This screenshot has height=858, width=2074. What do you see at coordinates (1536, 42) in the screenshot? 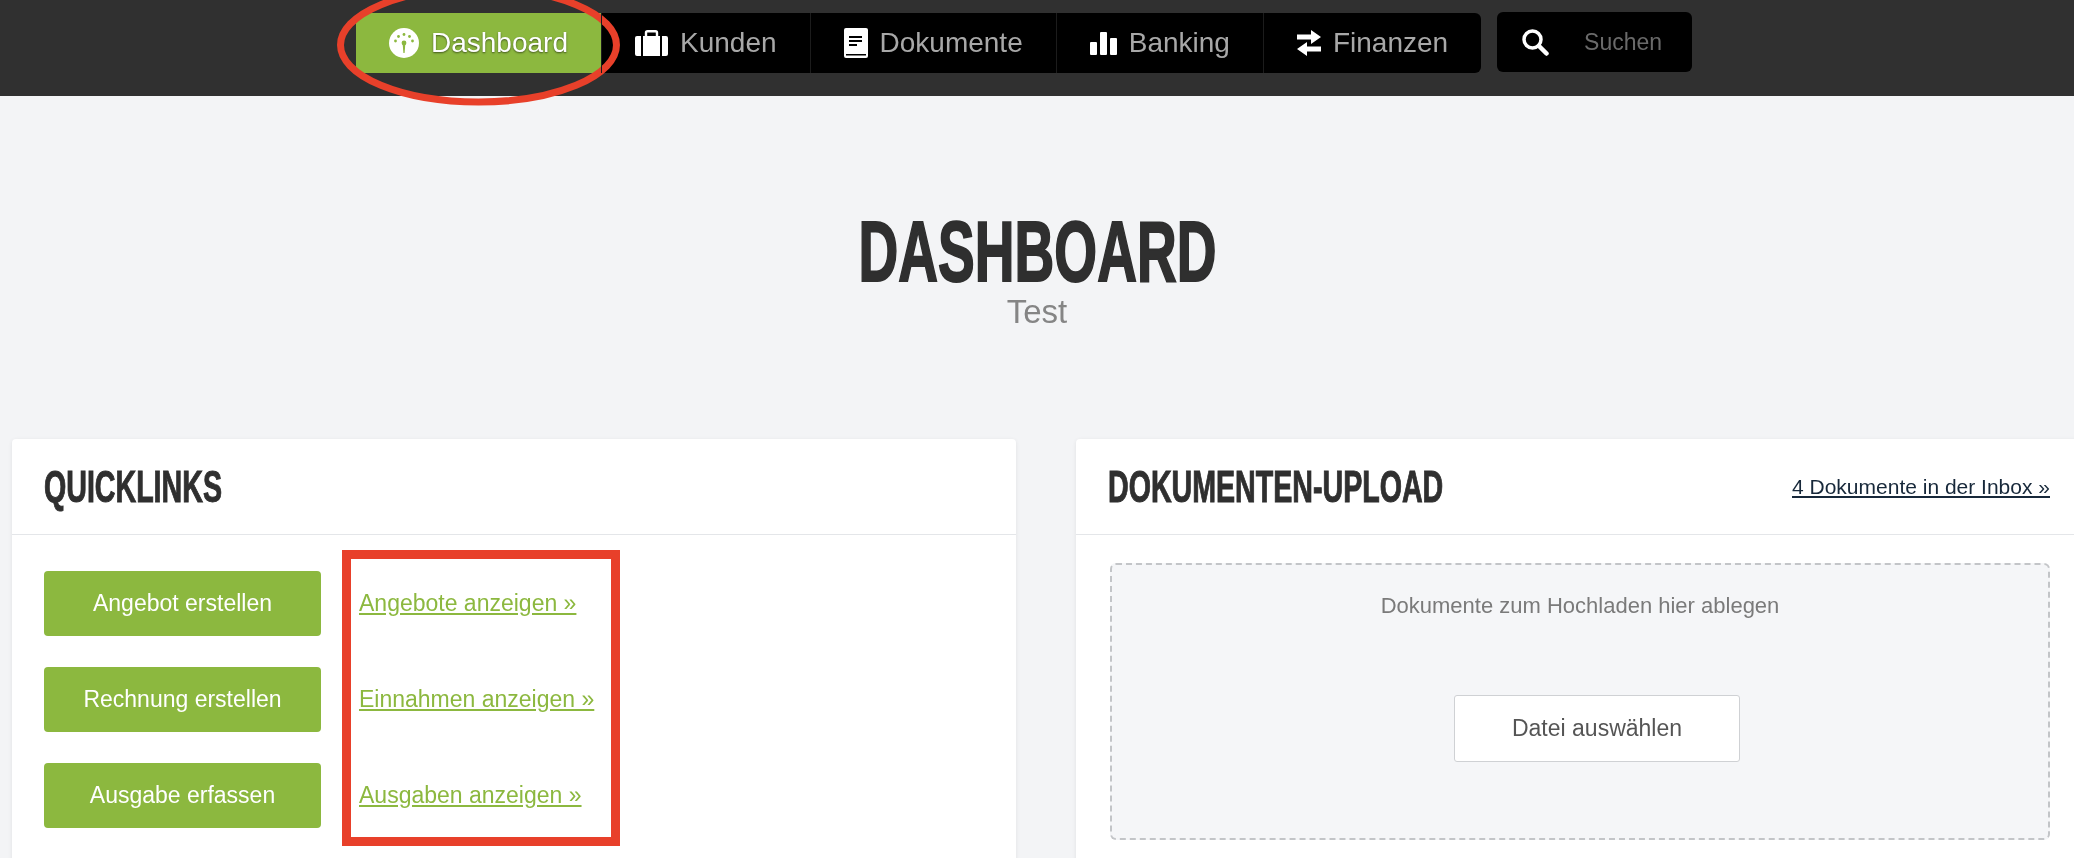
I see `search-icon` at bounding box center [1536, 42].